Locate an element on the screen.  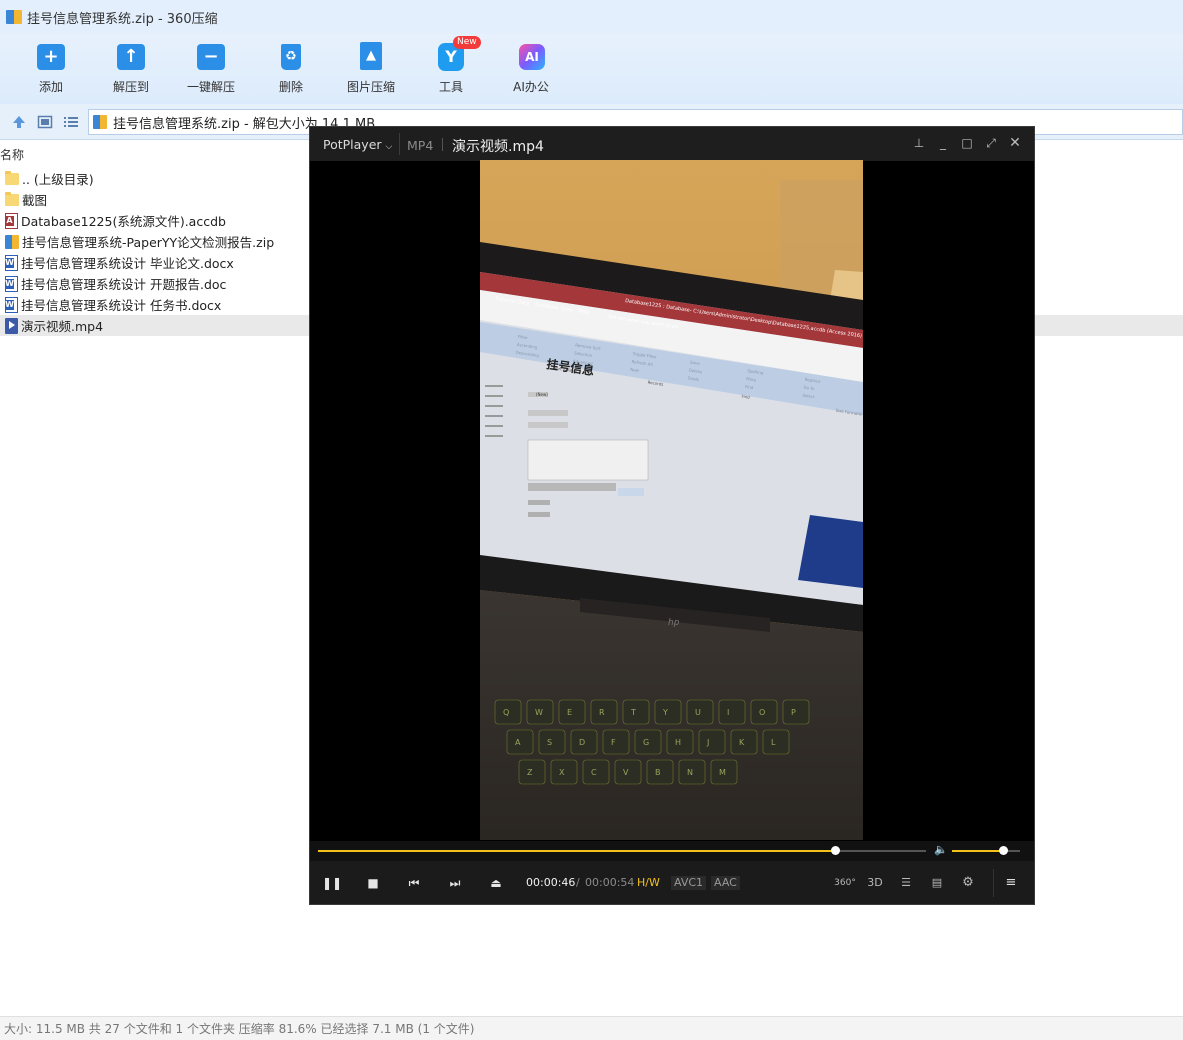
volume-handle is located at coordinates (1003, 850).